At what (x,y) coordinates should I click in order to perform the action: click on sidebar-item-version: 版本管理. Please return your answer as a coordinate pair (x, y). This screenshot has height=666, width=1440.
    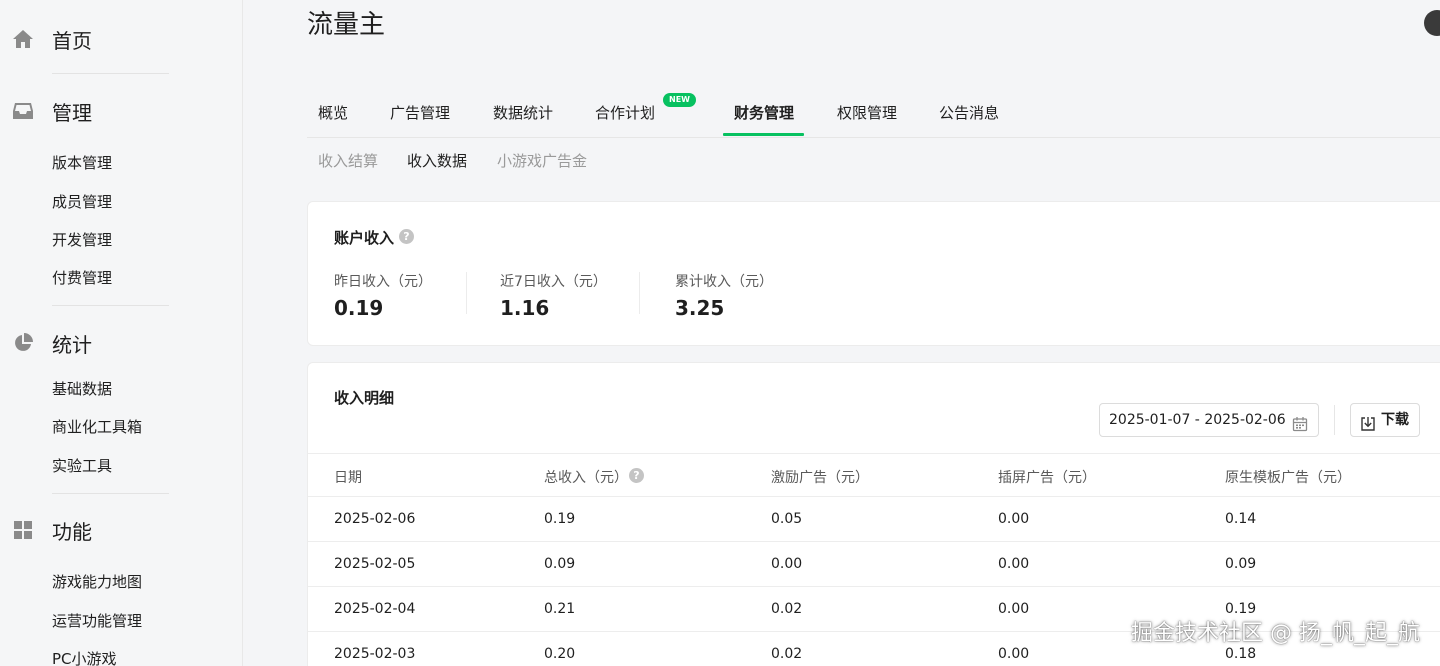
    Looking at the image, I should click on (82, 163).